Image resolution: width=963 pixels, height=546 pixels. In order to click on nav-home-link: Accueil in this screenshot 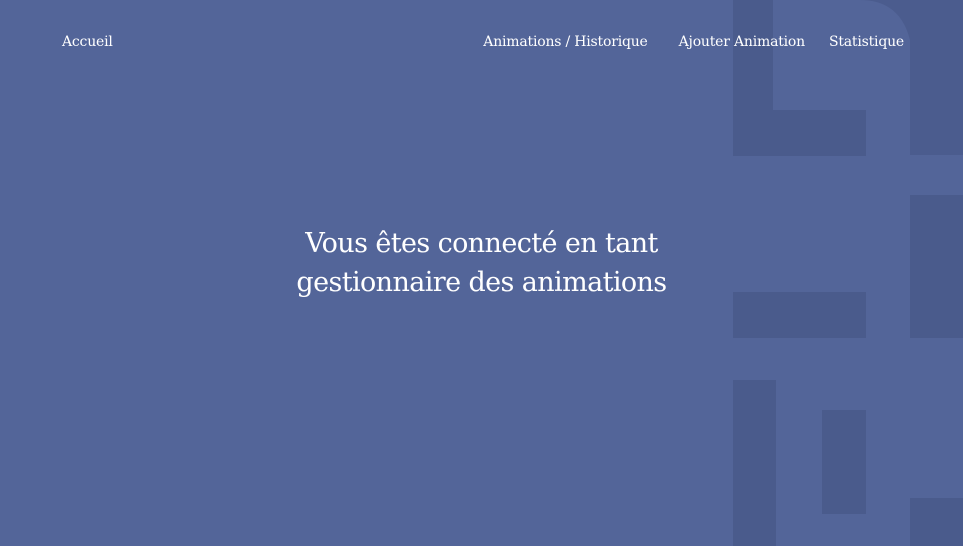, I will do `click(87, 42)`.